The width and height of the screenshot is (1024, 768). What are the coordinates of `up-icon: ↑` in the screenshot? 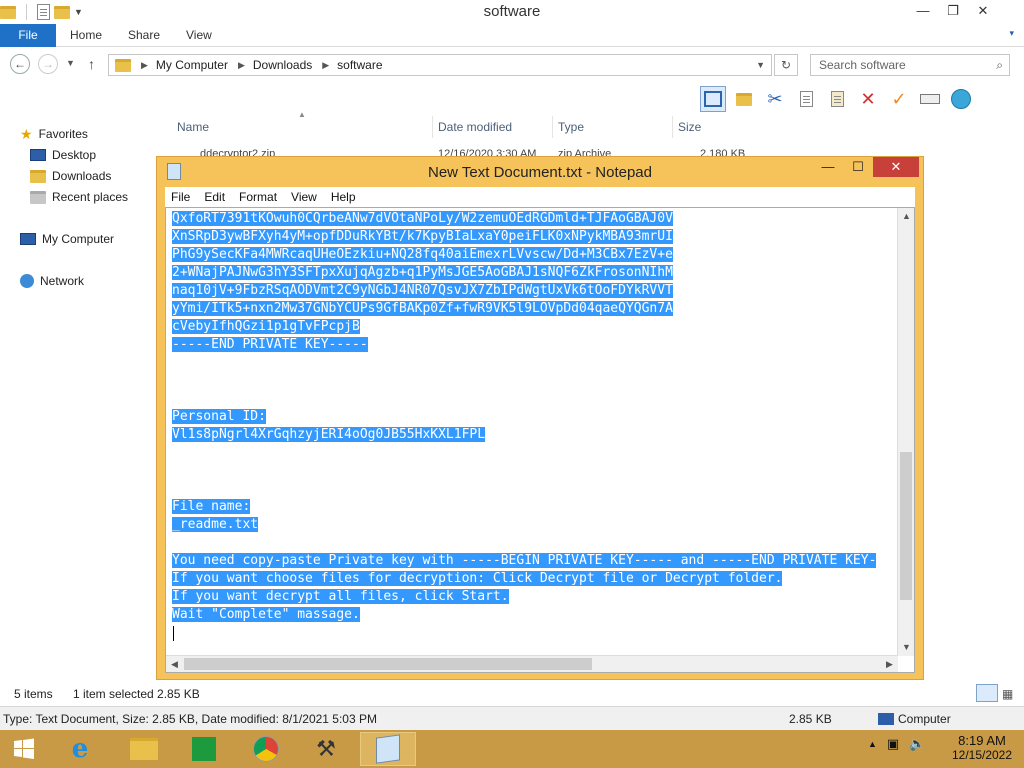 It's located at (91, 64).